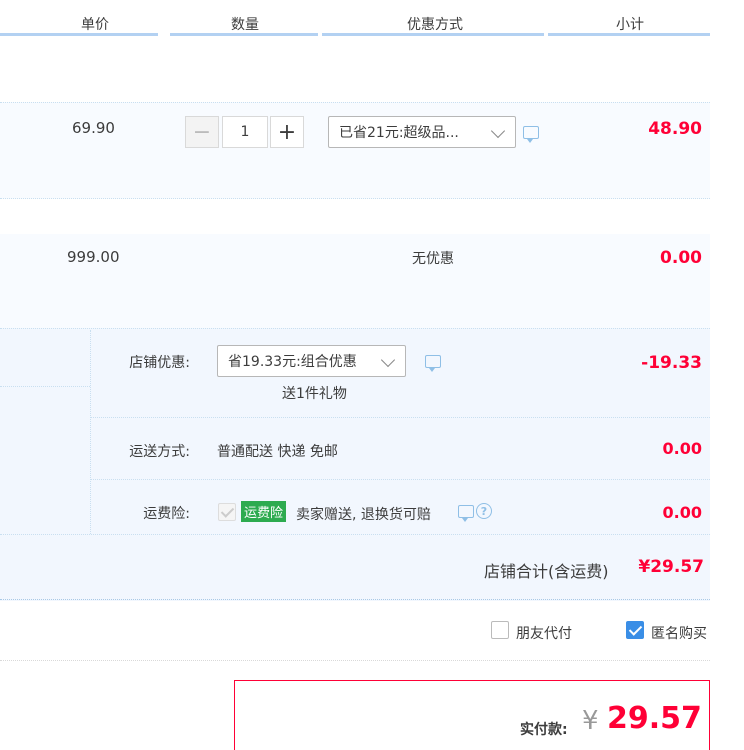 This screenshot has width=744, height=750. I want to click on insurance-tag: 运费险, so click(264, 511).